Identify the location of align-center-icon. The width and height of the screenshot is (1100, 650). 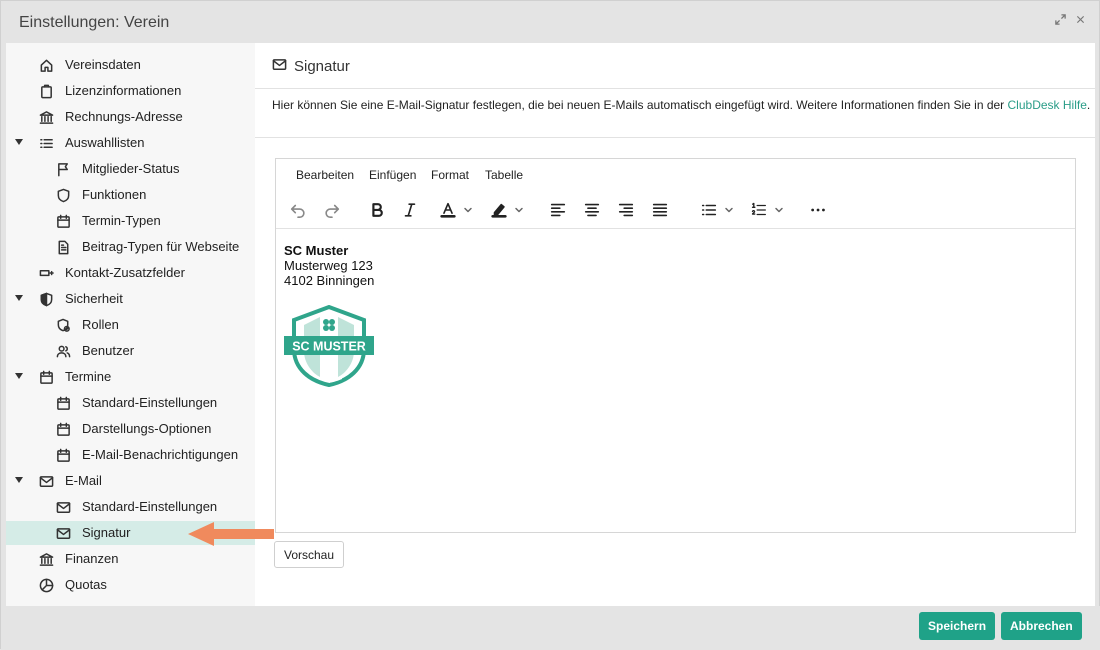
(592, 210).